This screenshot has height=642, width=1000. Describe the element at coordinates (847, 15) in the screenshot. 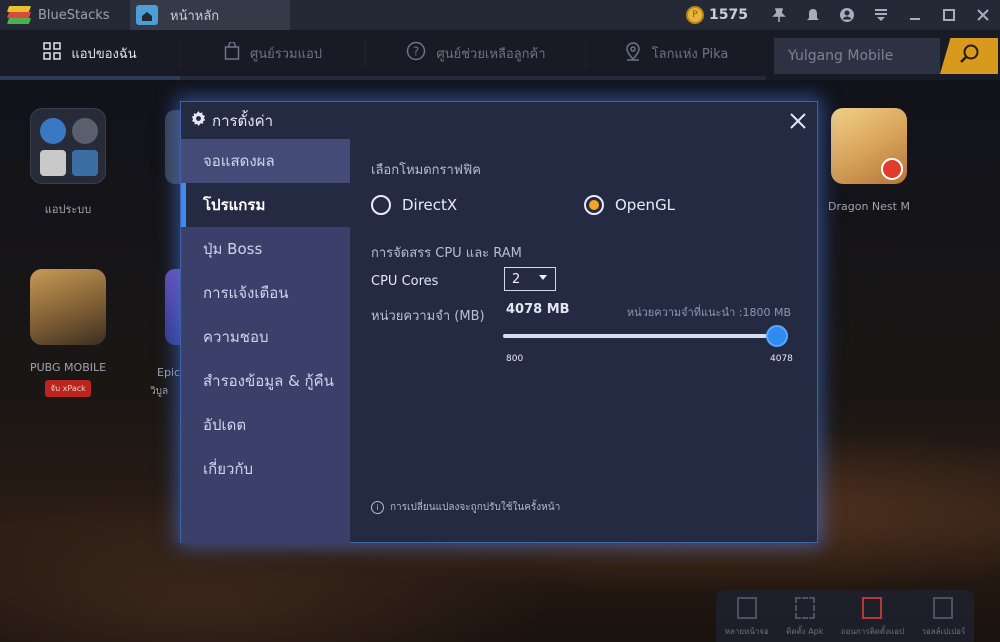

I see `account-icon` at that location.